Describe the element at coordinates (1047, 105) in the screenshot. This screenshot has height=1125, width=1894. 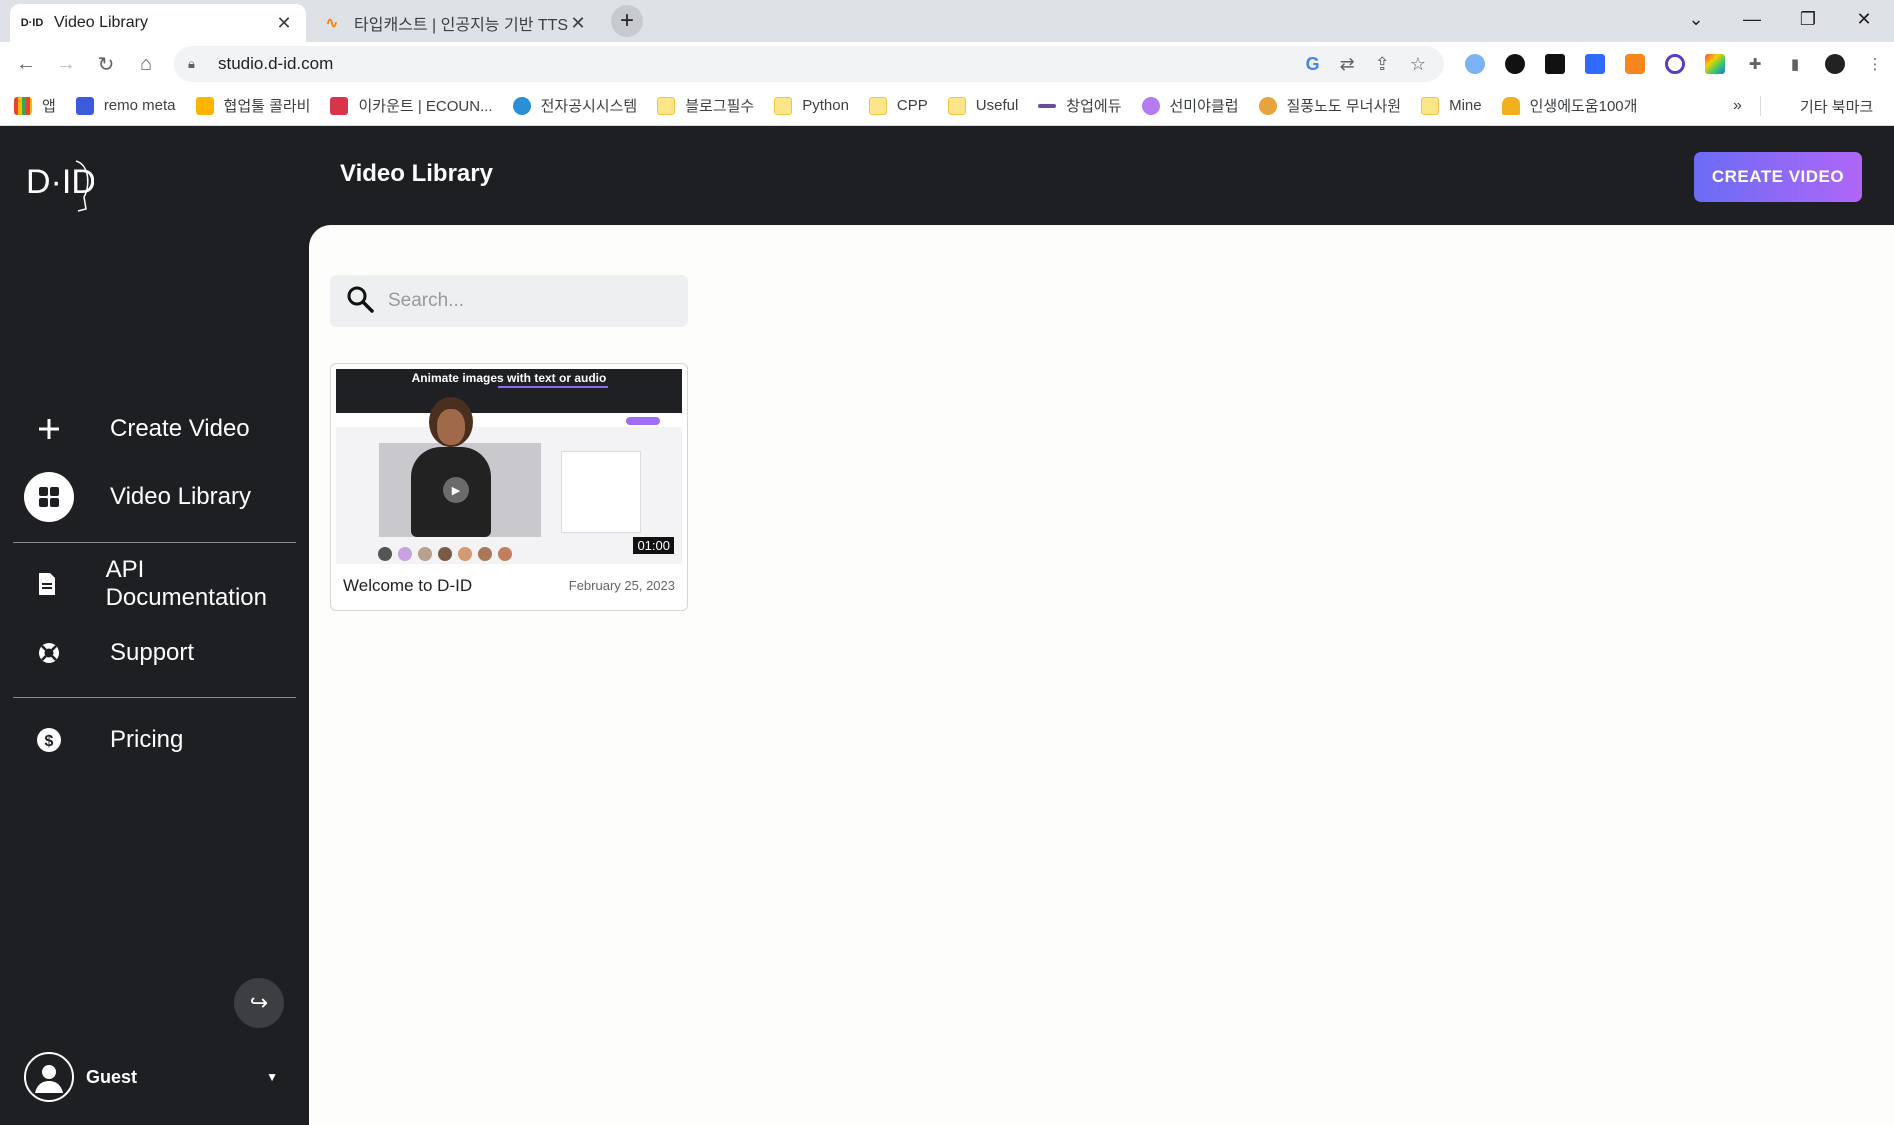
I see `startup-icon` at that location.